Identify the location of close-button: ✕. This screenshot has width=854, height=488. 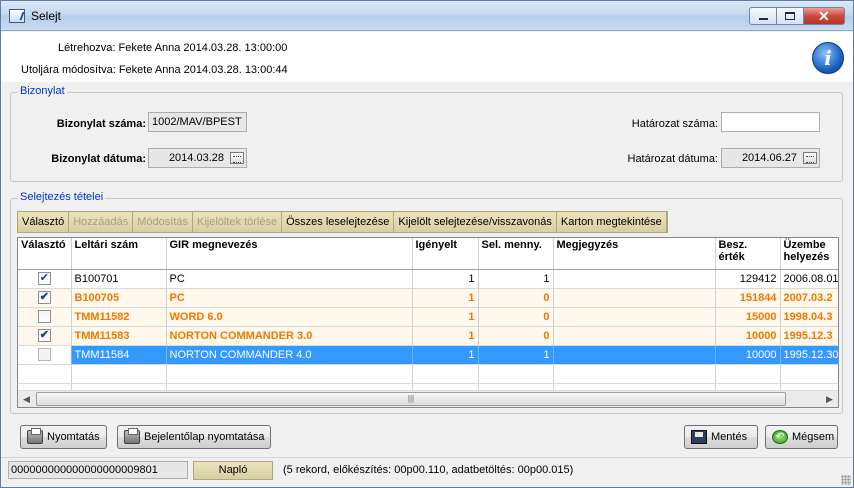
(824, 16).